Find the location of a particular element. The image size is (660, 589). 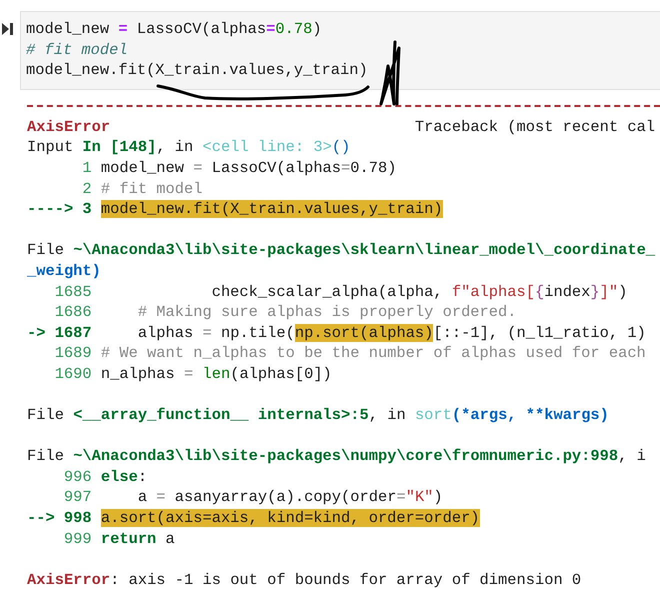

code-line: # Making sure alphas is properly ordered. is located at coordinates (326, 312).